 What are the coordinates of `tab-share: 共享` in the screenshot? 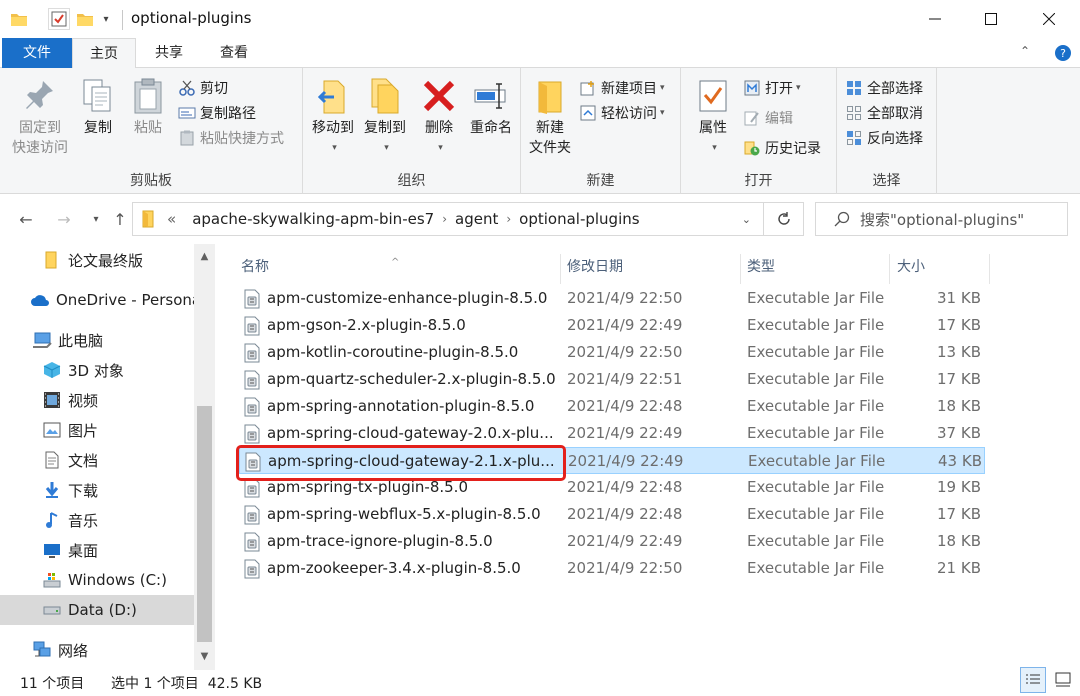 It's located at (169, 53).